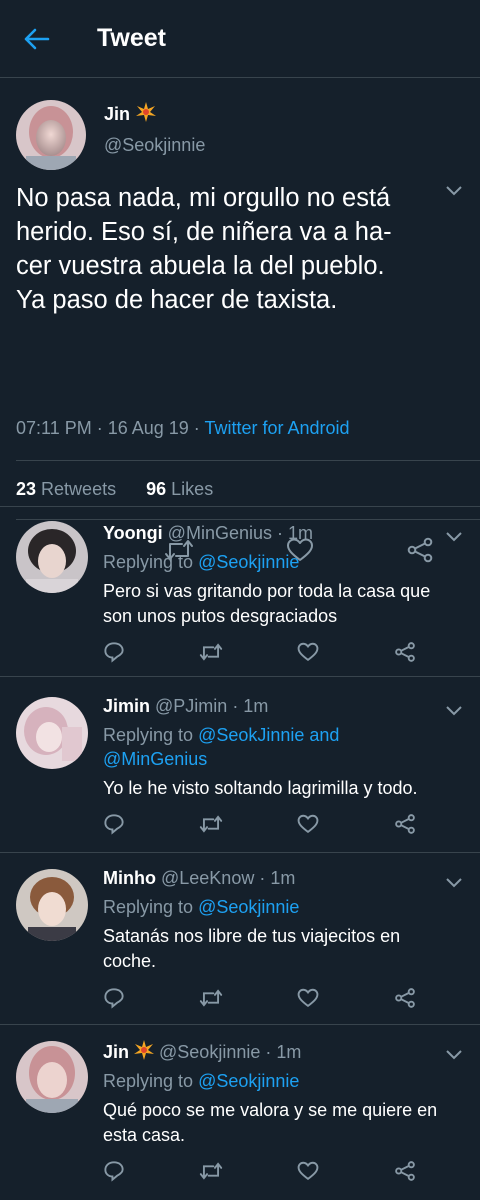  What do you see at coordinates (131, 38) in the screenshot?
I see `page-title: Tweet` at bounding box center [131, 38].